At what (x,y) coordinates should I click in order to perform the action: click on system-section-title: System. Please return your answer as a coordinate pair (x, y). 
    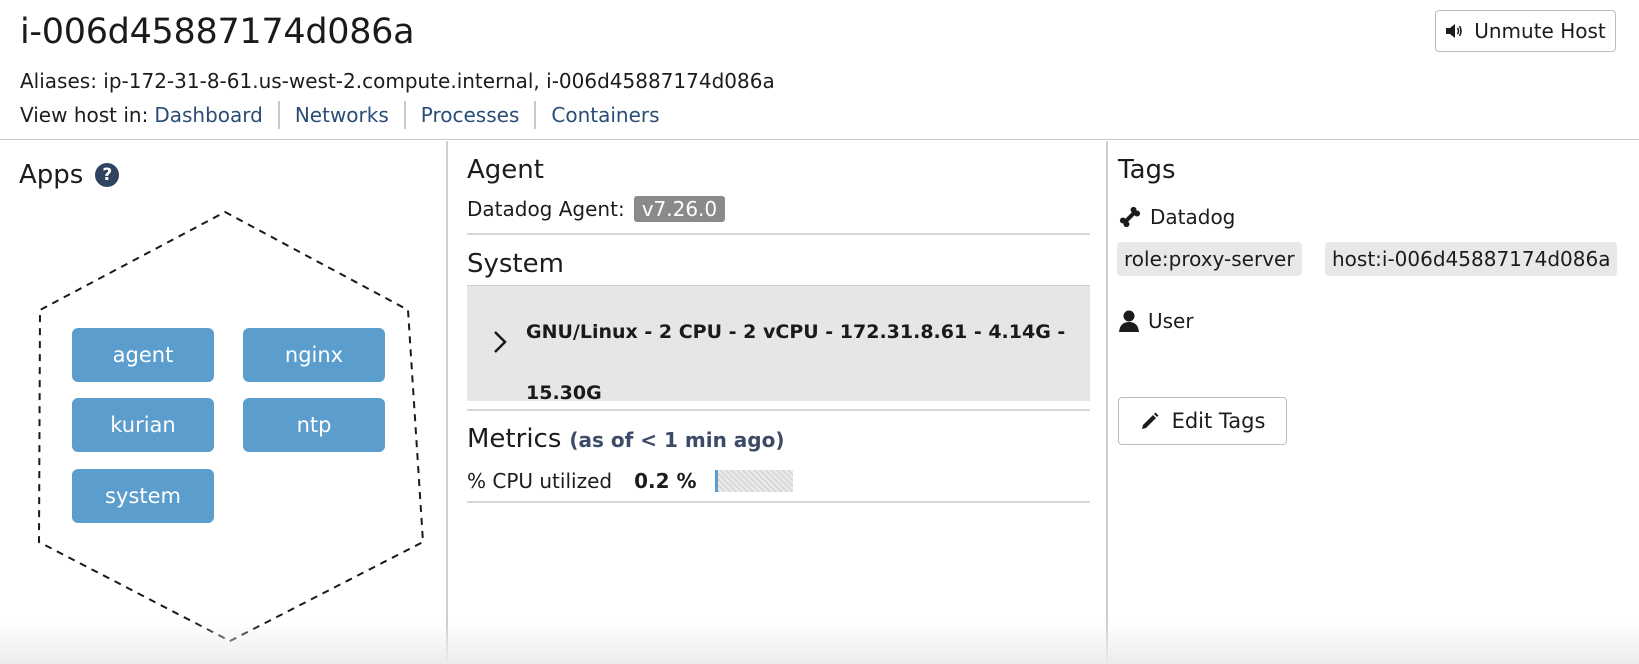
    Looking at the image, I should click on (515, 264).